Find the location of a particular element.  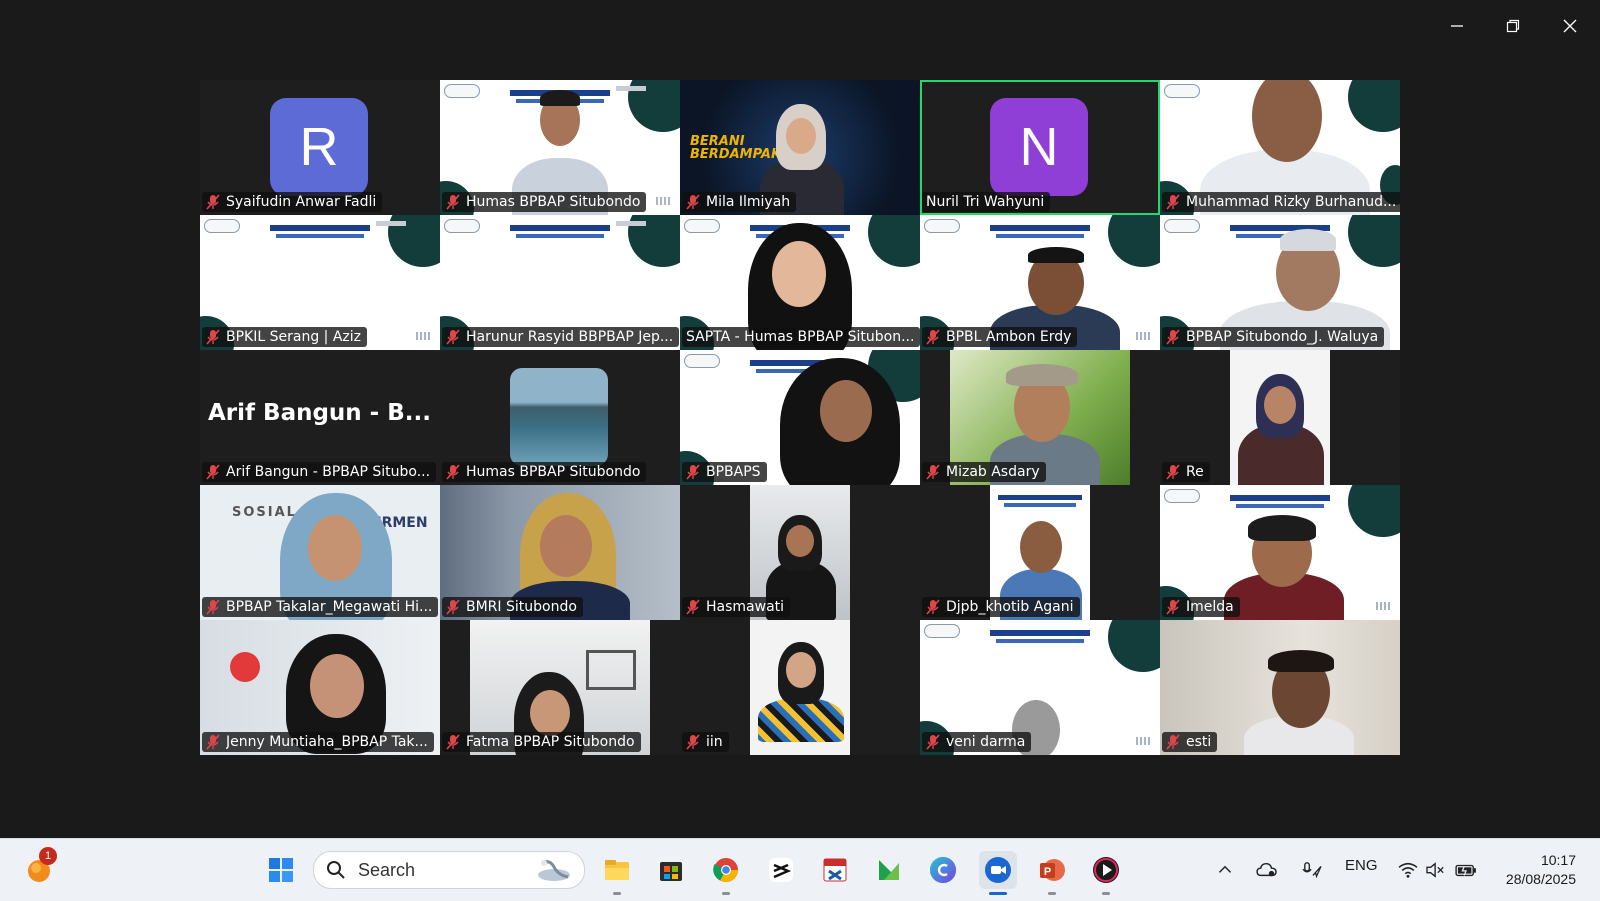

language-indicator: ENG is located at coordinates (1361, 865).